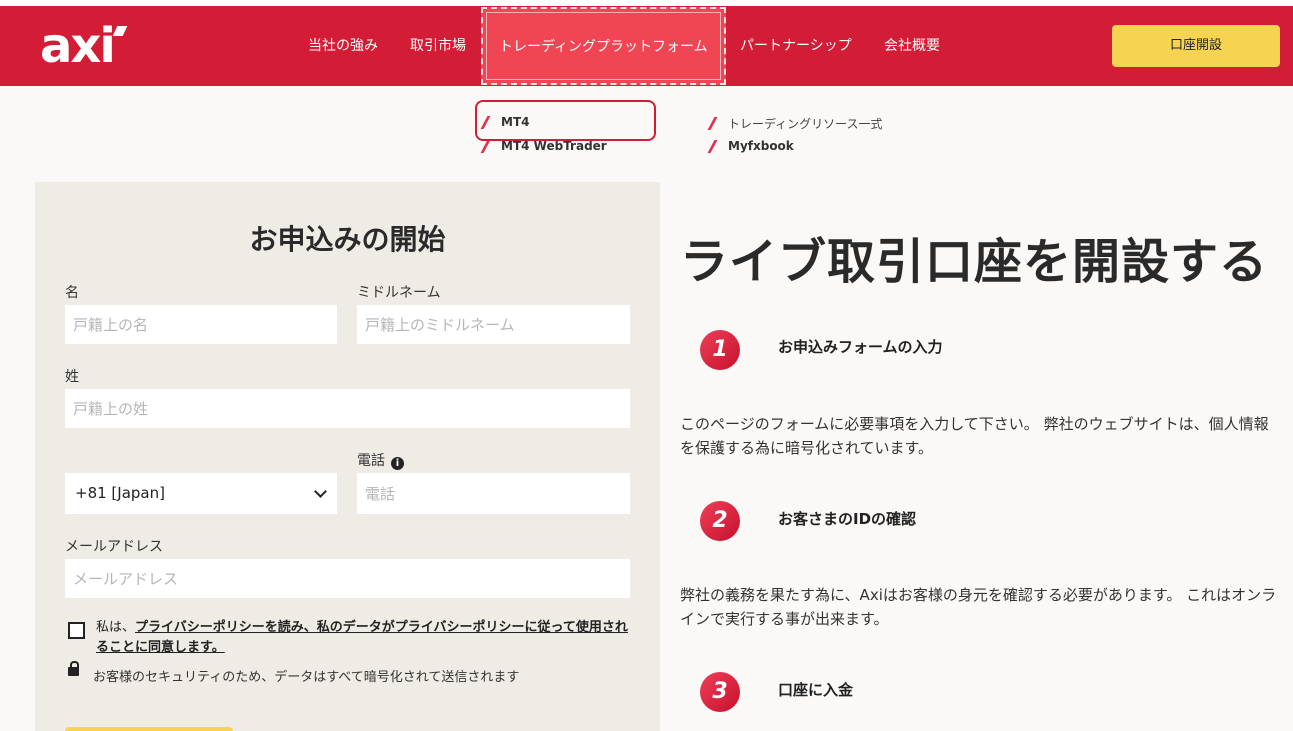  Describe the element at coordinates (380, 460) in the screenshot. I see `phone-label: 電話 i` at that location.